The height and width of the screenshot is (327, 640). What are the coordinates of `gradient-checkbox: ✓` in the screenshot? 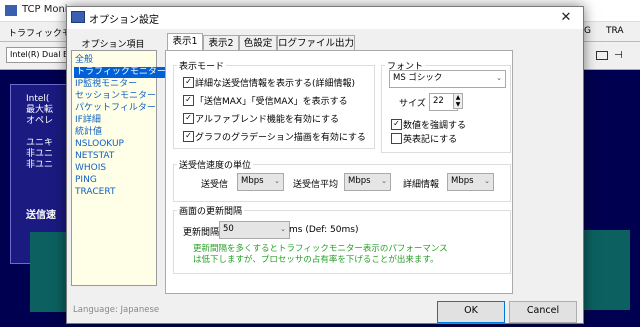 It's located at (188, 136).